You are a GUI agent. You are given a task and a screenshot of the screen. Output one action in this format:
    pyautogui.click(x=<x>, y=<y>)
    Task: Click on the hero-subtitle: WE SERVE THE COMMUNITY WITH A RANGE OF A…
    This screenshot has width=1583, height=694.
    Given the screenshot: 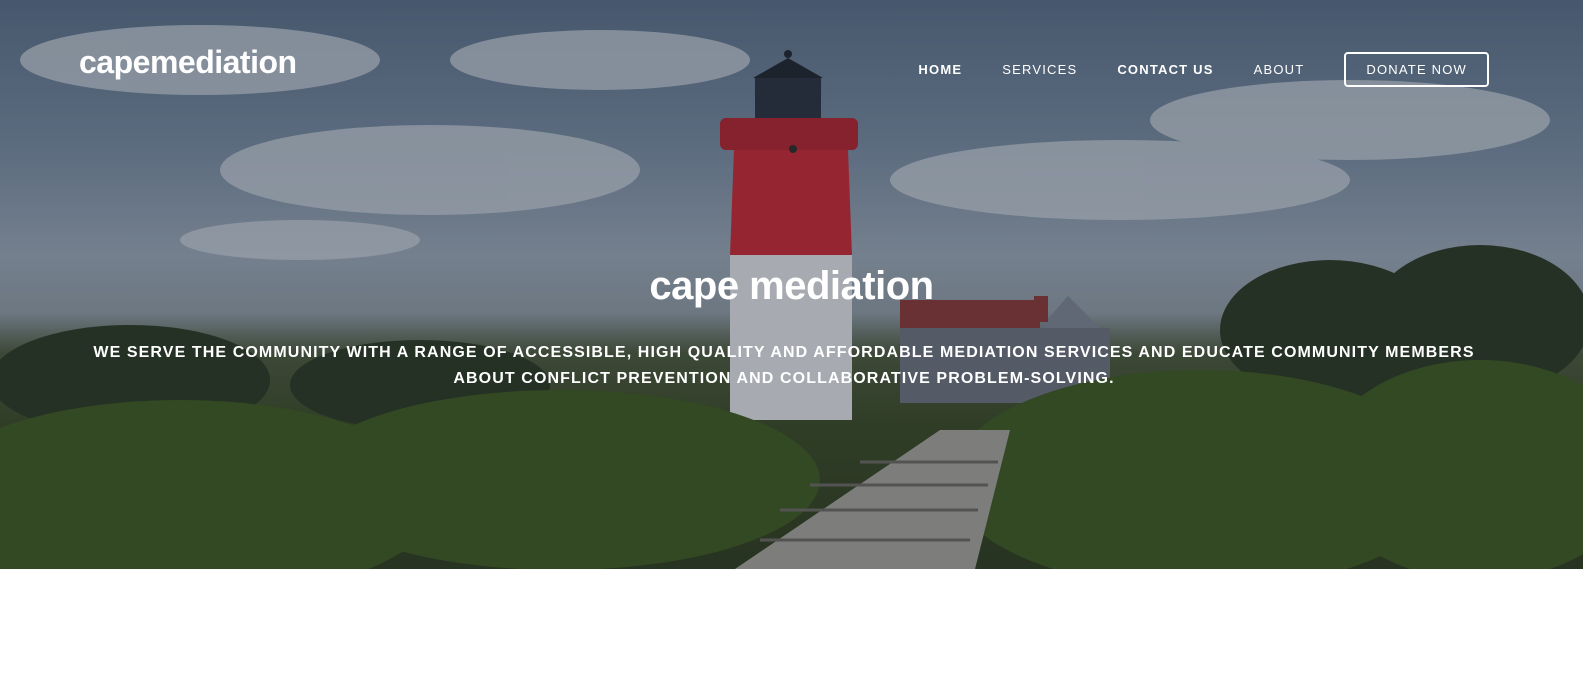 What is the action you would take?
    pyautogui.click(x=784, y=365)
    